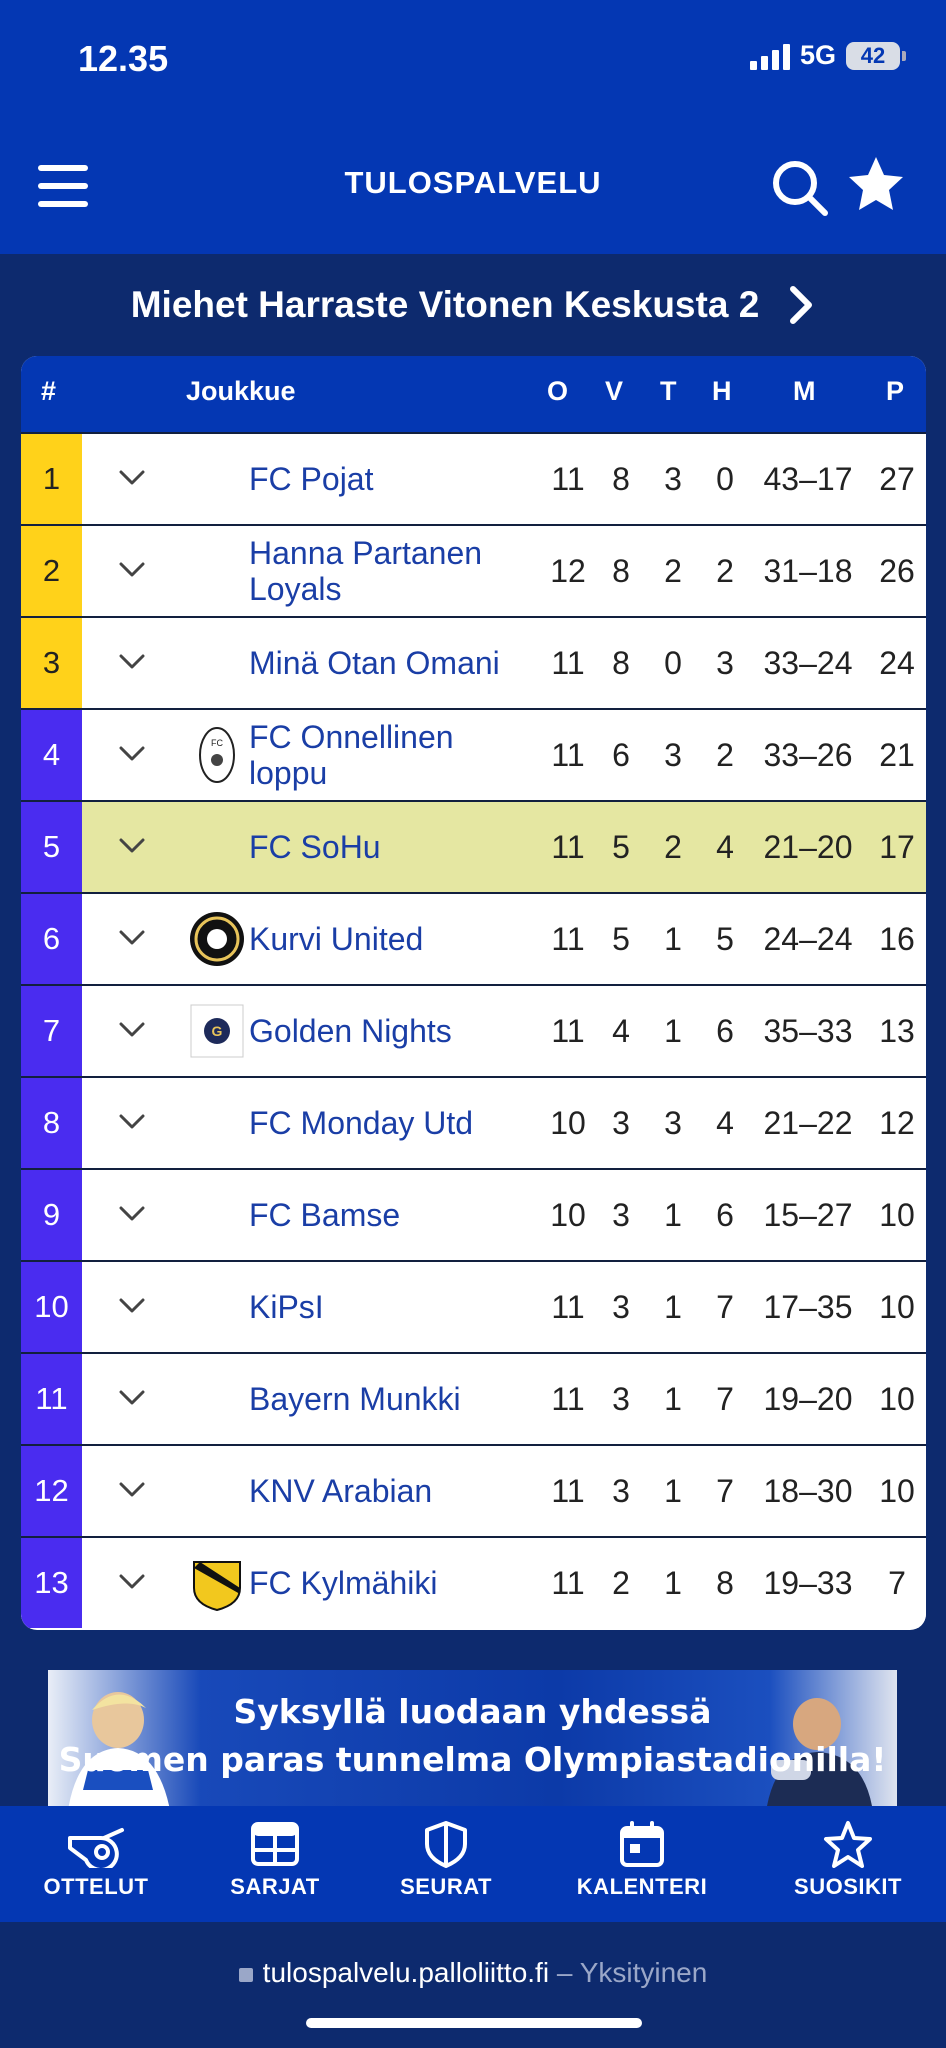 The image size is (946, 2048). I want to click on table-row: 11 Bayern Munkki 11 3 1 7 19–20 10, so click(473, 1398).